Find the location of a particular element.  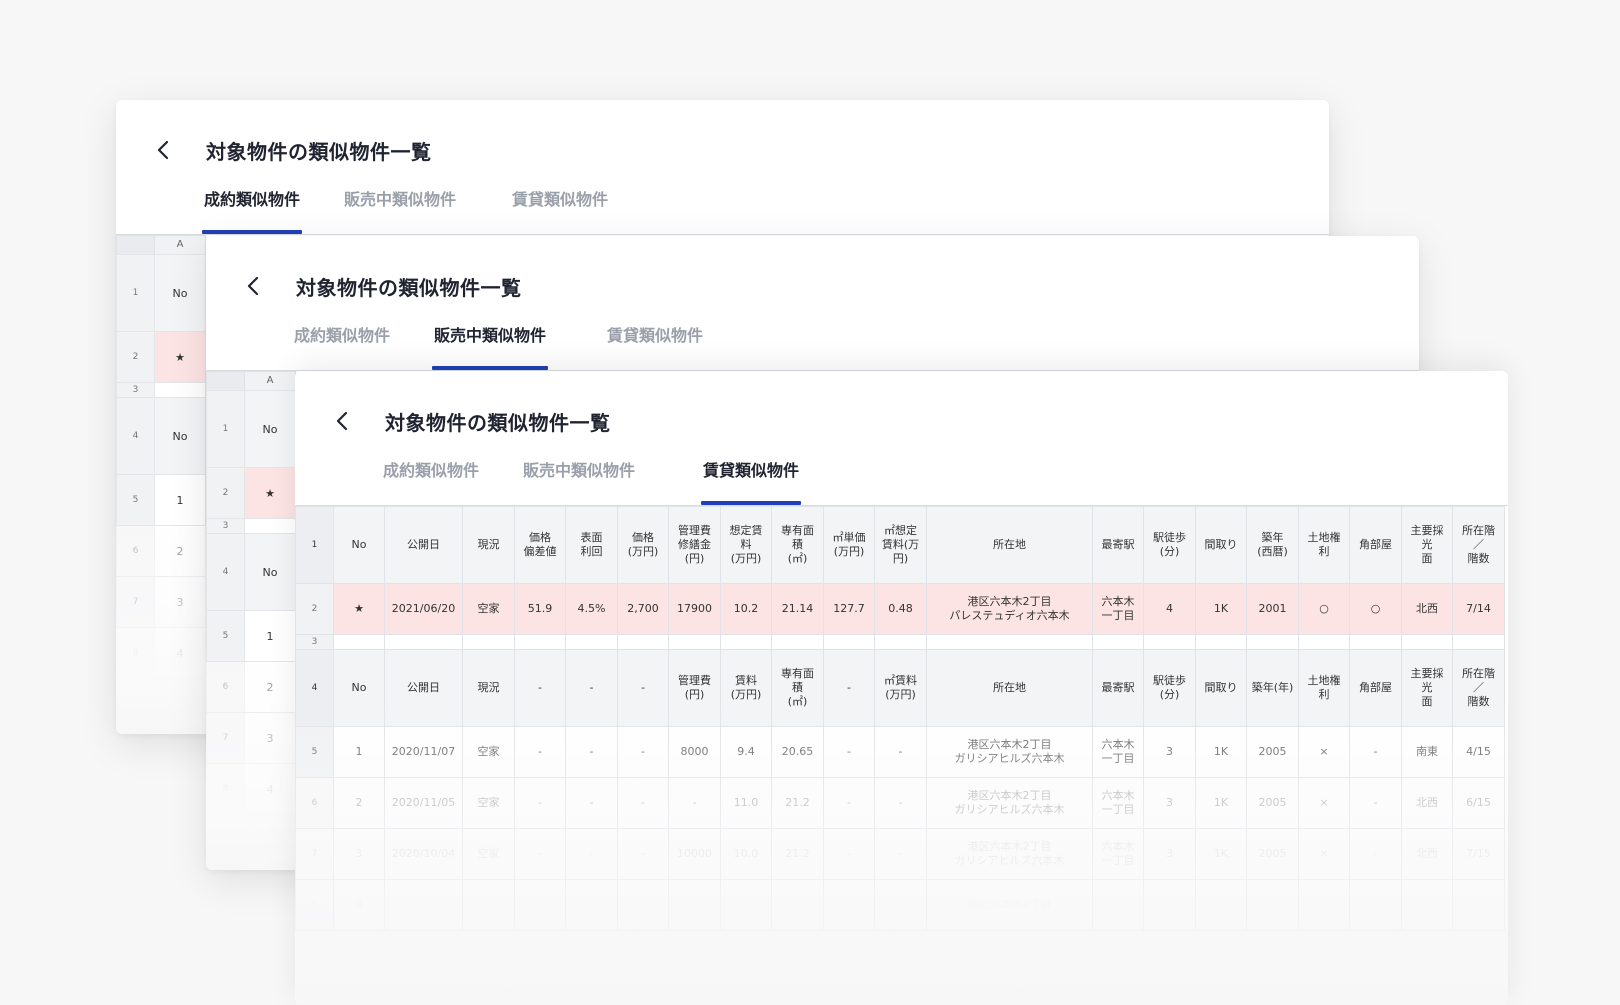

table-cell: 角部屋 is located at coordinates (1375, 545).